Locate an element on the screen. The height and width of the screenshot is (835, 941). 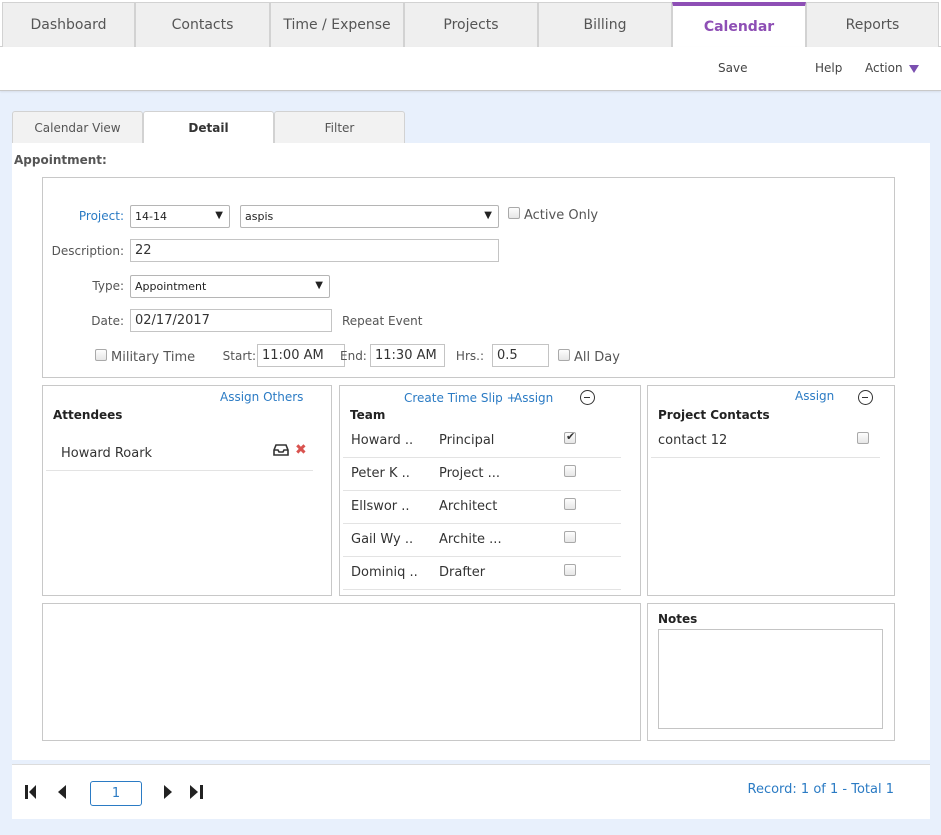
next-page-icon is located at coordinates (168, 793).